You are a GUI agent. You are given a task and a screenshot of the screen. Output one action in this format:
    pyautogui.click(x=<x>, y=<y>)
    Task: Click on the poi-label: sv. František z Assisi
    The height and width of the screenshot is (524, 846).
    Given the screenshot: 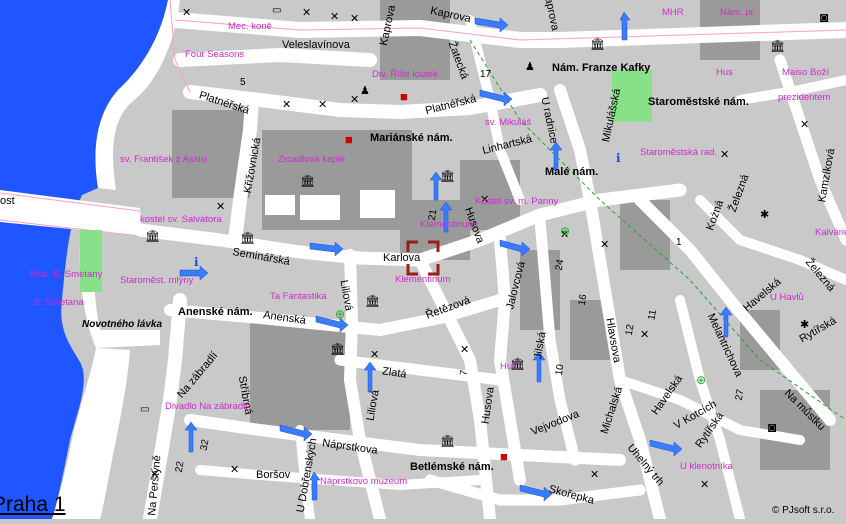 What is the action you would take?
    pyautogui.click(x=163, y=160)
    